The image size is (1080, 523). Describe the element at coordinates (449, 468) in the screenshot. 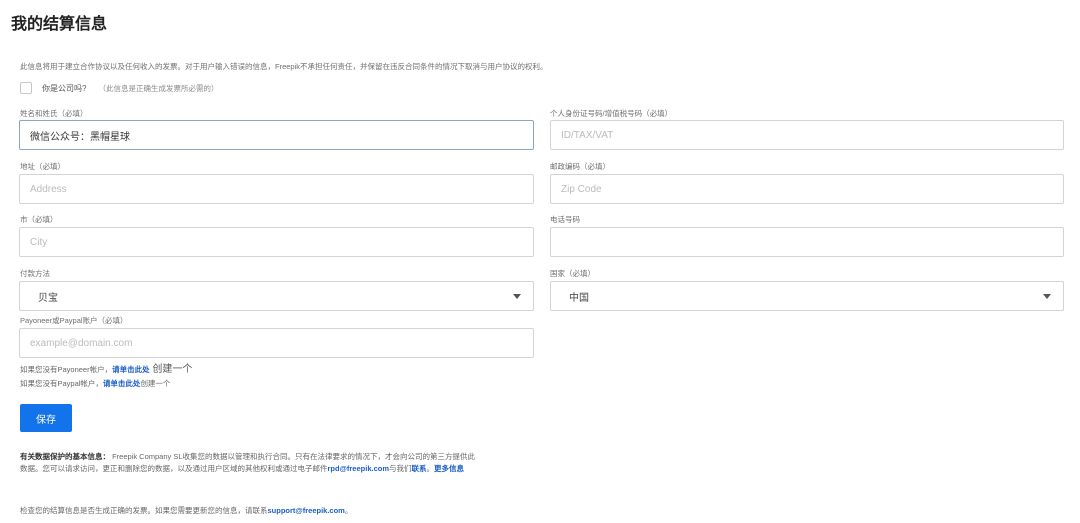

I see `more-info-link: 更多信息` at that location.